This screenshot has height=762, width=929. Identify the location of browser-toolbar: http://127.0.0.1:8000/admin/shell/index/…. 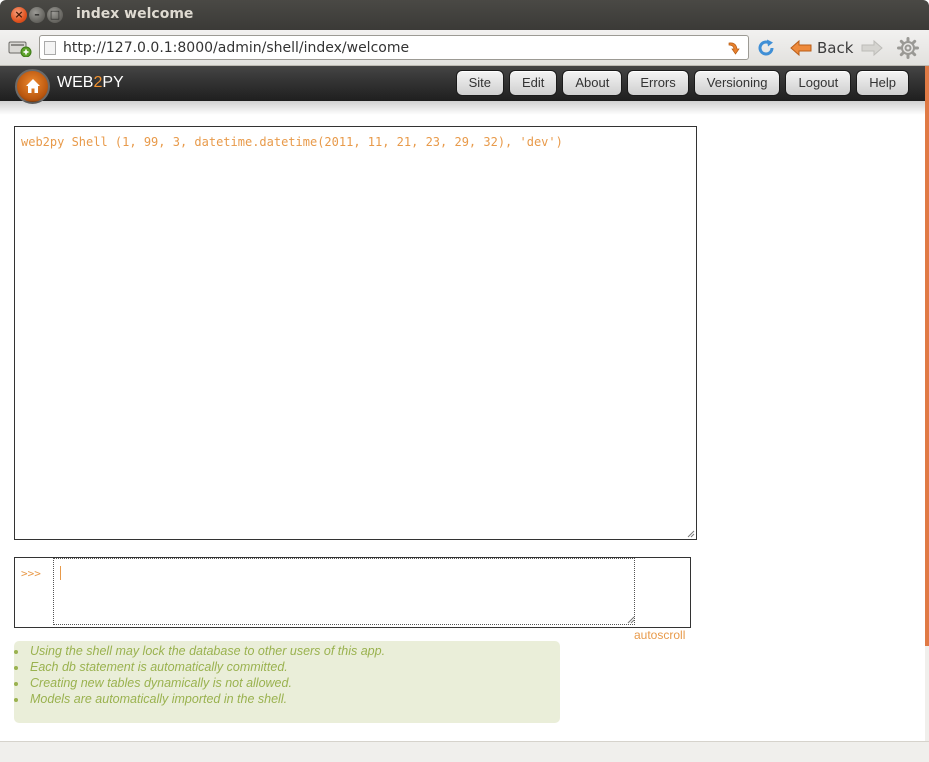
(464, 48).